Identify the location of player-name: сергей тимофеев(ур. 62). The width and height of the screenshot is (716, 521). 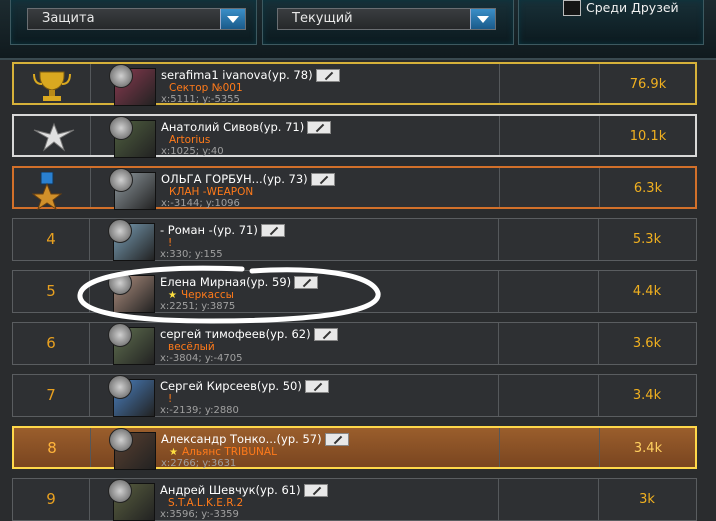
(249, 334).